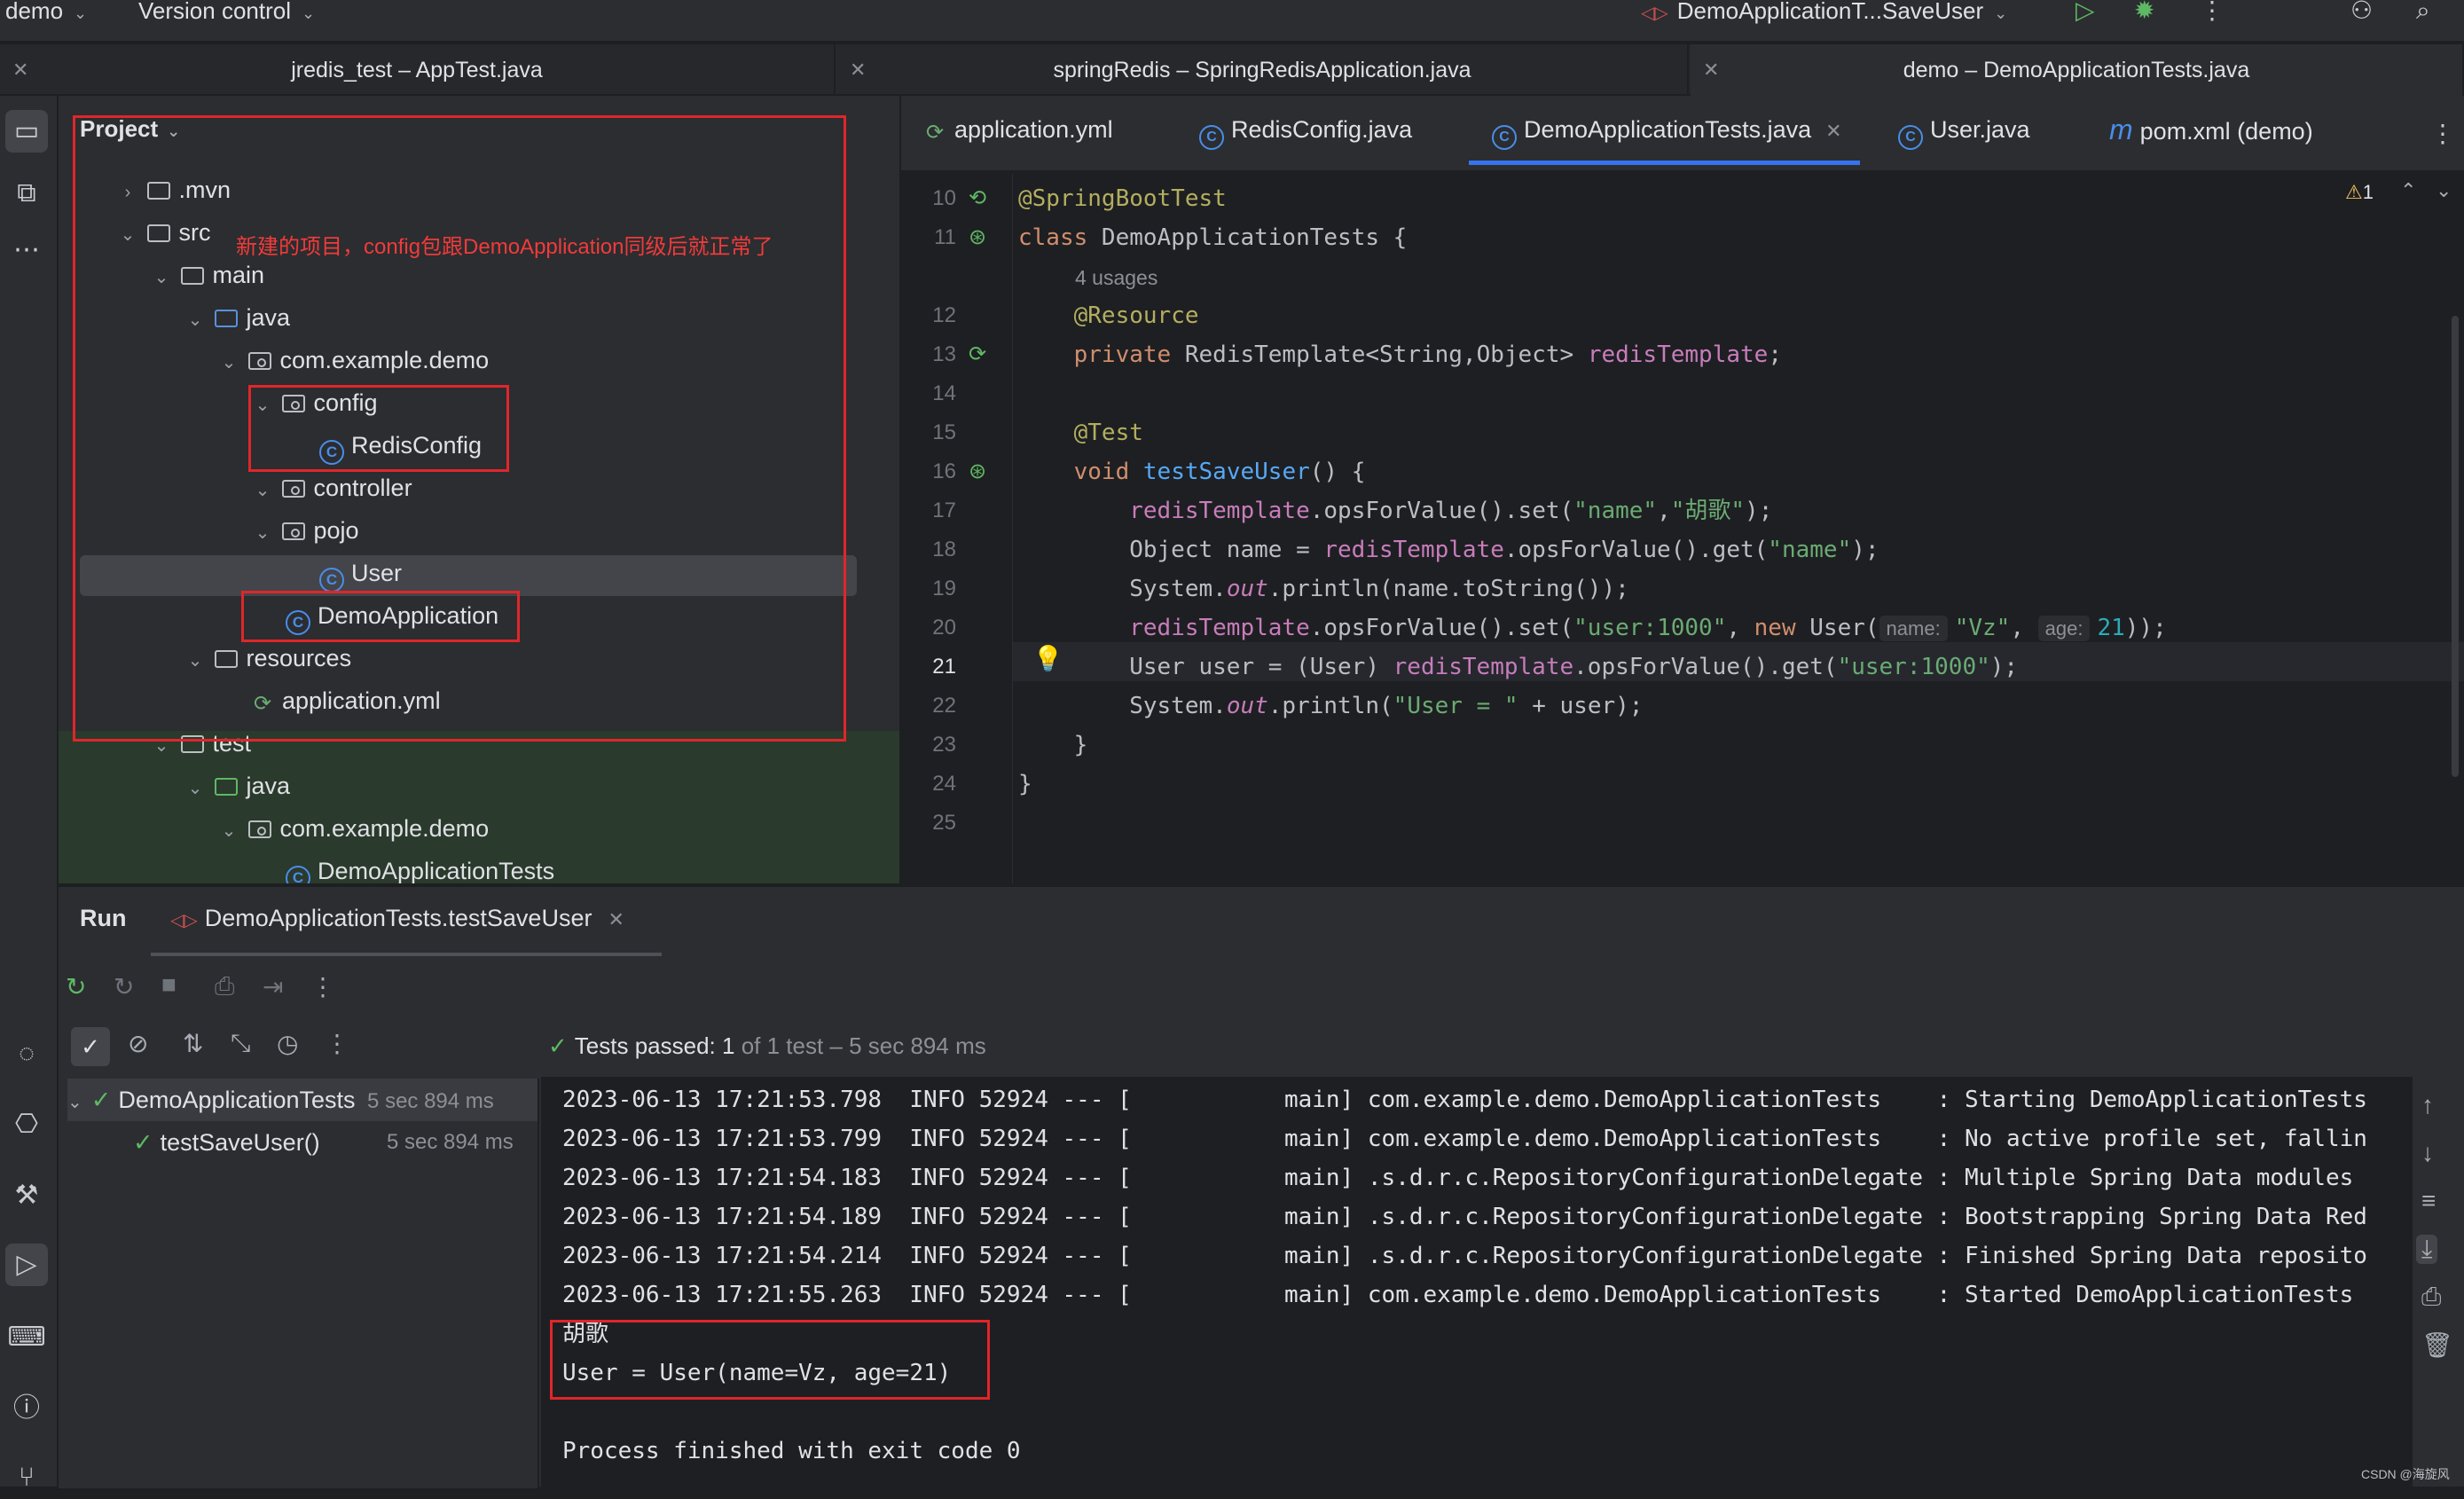 The height and width of the screenshot is (1499, 2464). What do you see at coordinates (46, 11) in the screenshot?
I see `project-menu: demo ⌄` at bounding box center [46, 11].